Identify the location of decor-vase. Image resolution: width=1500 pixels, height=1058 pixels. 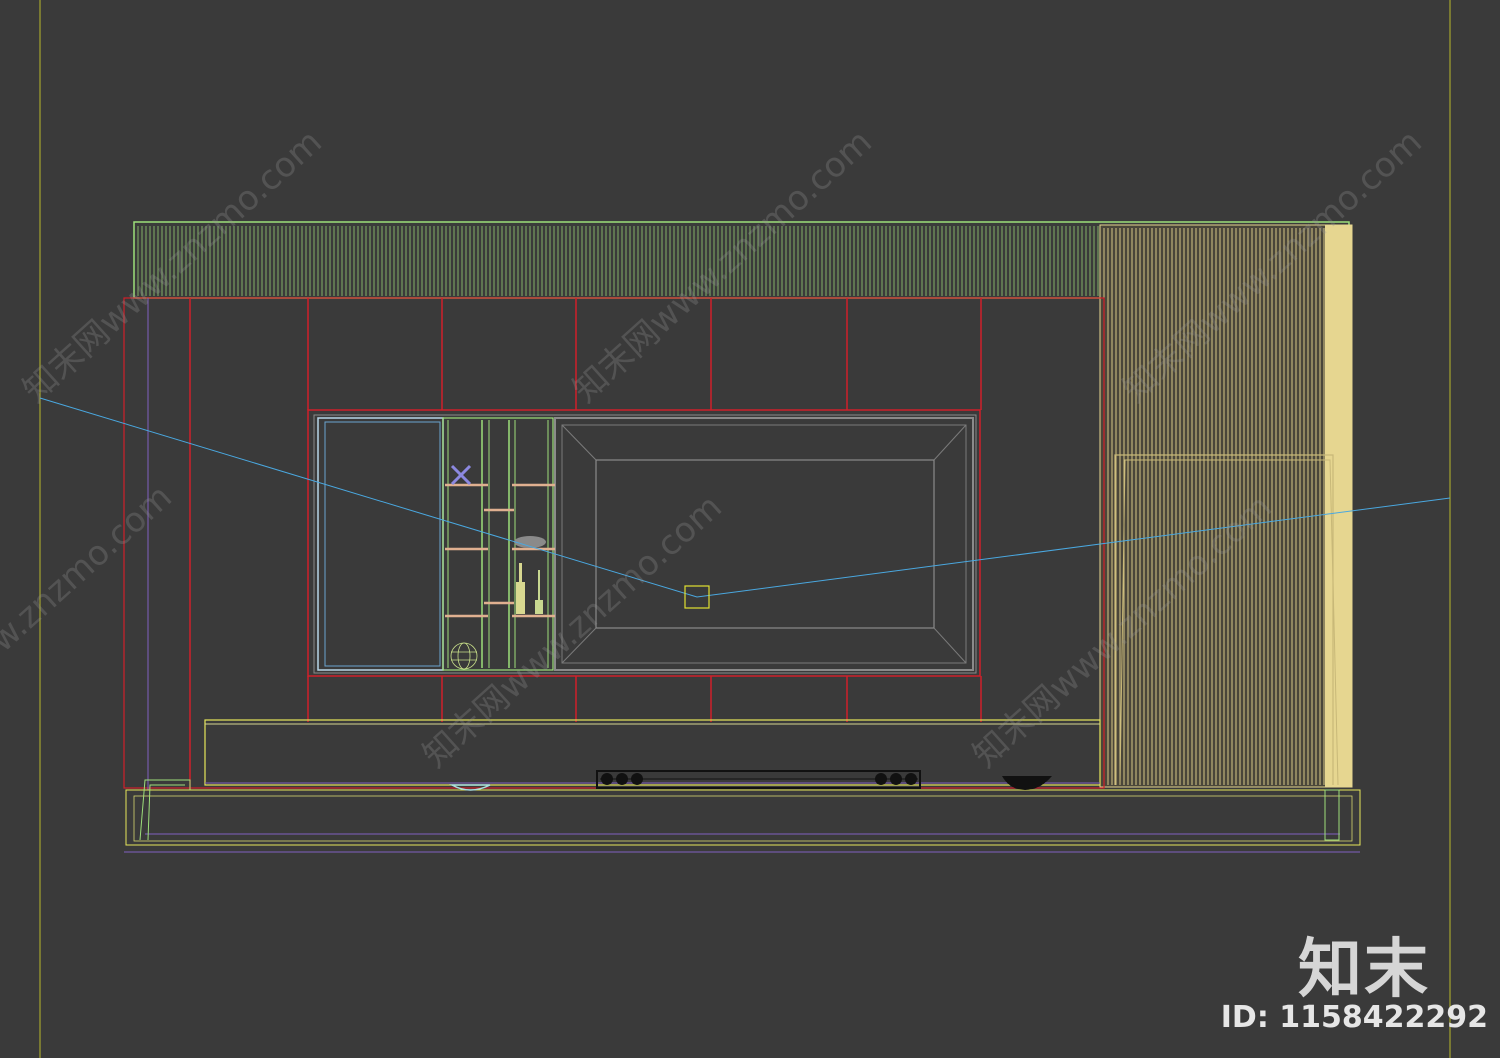
(520, 598).